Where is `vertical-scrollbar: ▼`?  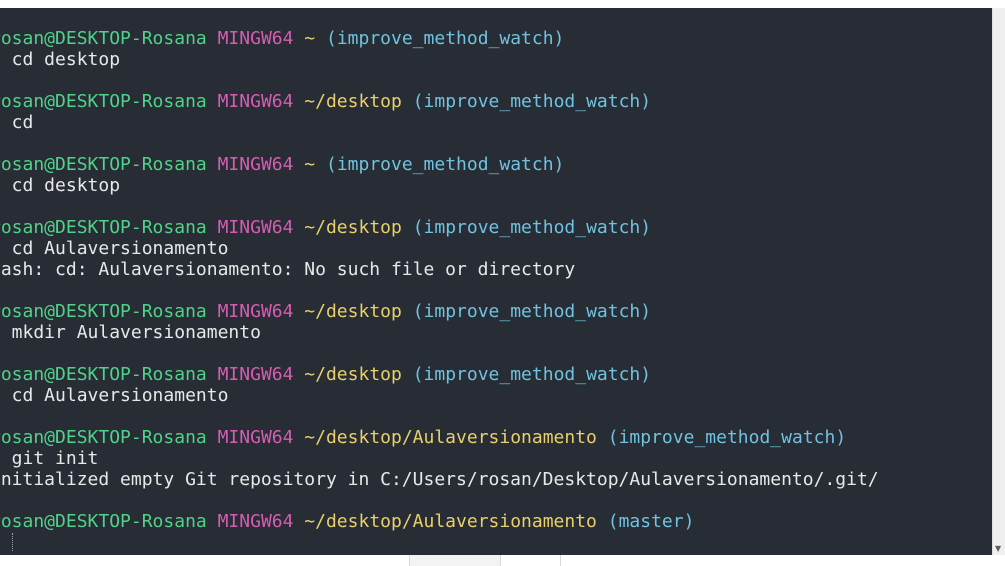 vertical-scrollbar: ▼ is located at coordinates (998, 281).